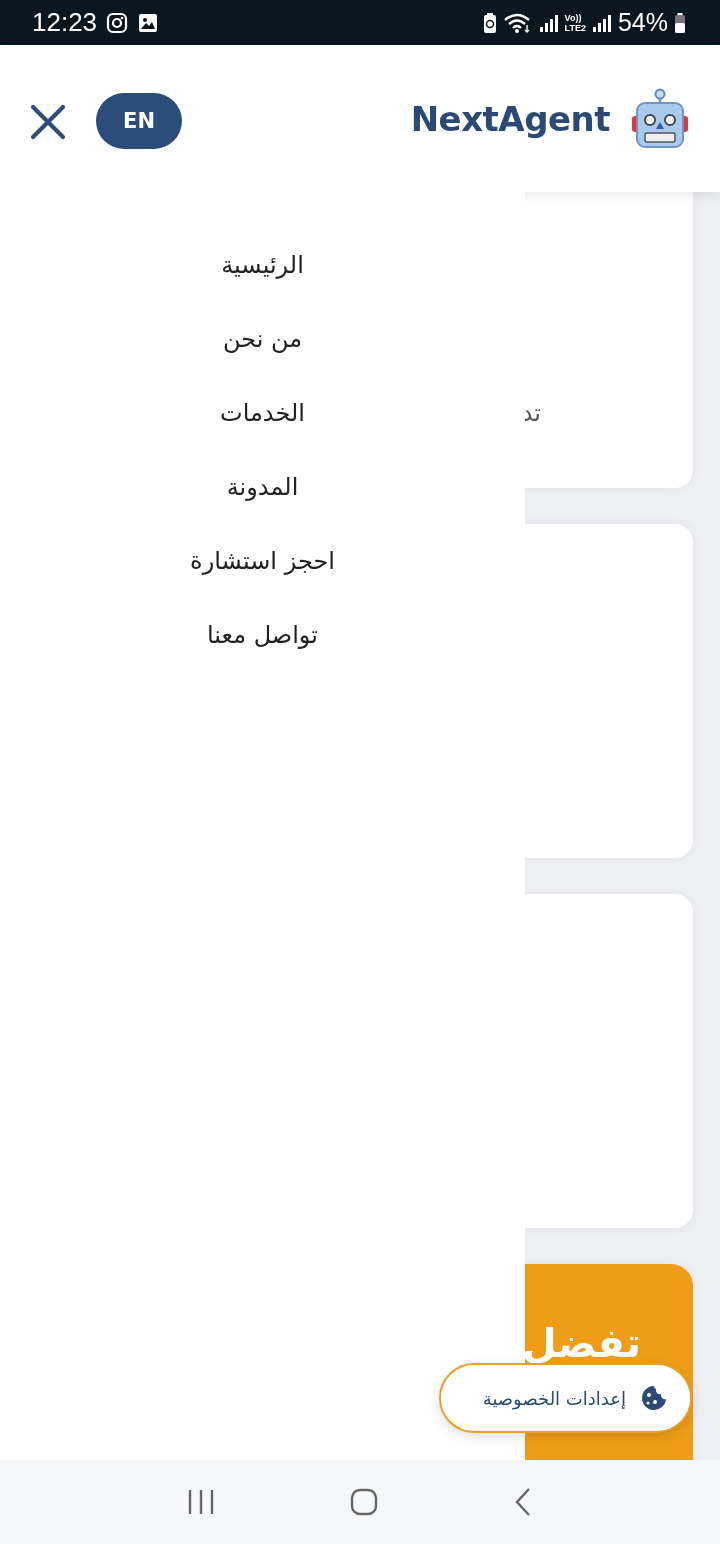 This screenshot has width=720, height=1544. I want to click on battery-saver-icon, so click(489, 22).